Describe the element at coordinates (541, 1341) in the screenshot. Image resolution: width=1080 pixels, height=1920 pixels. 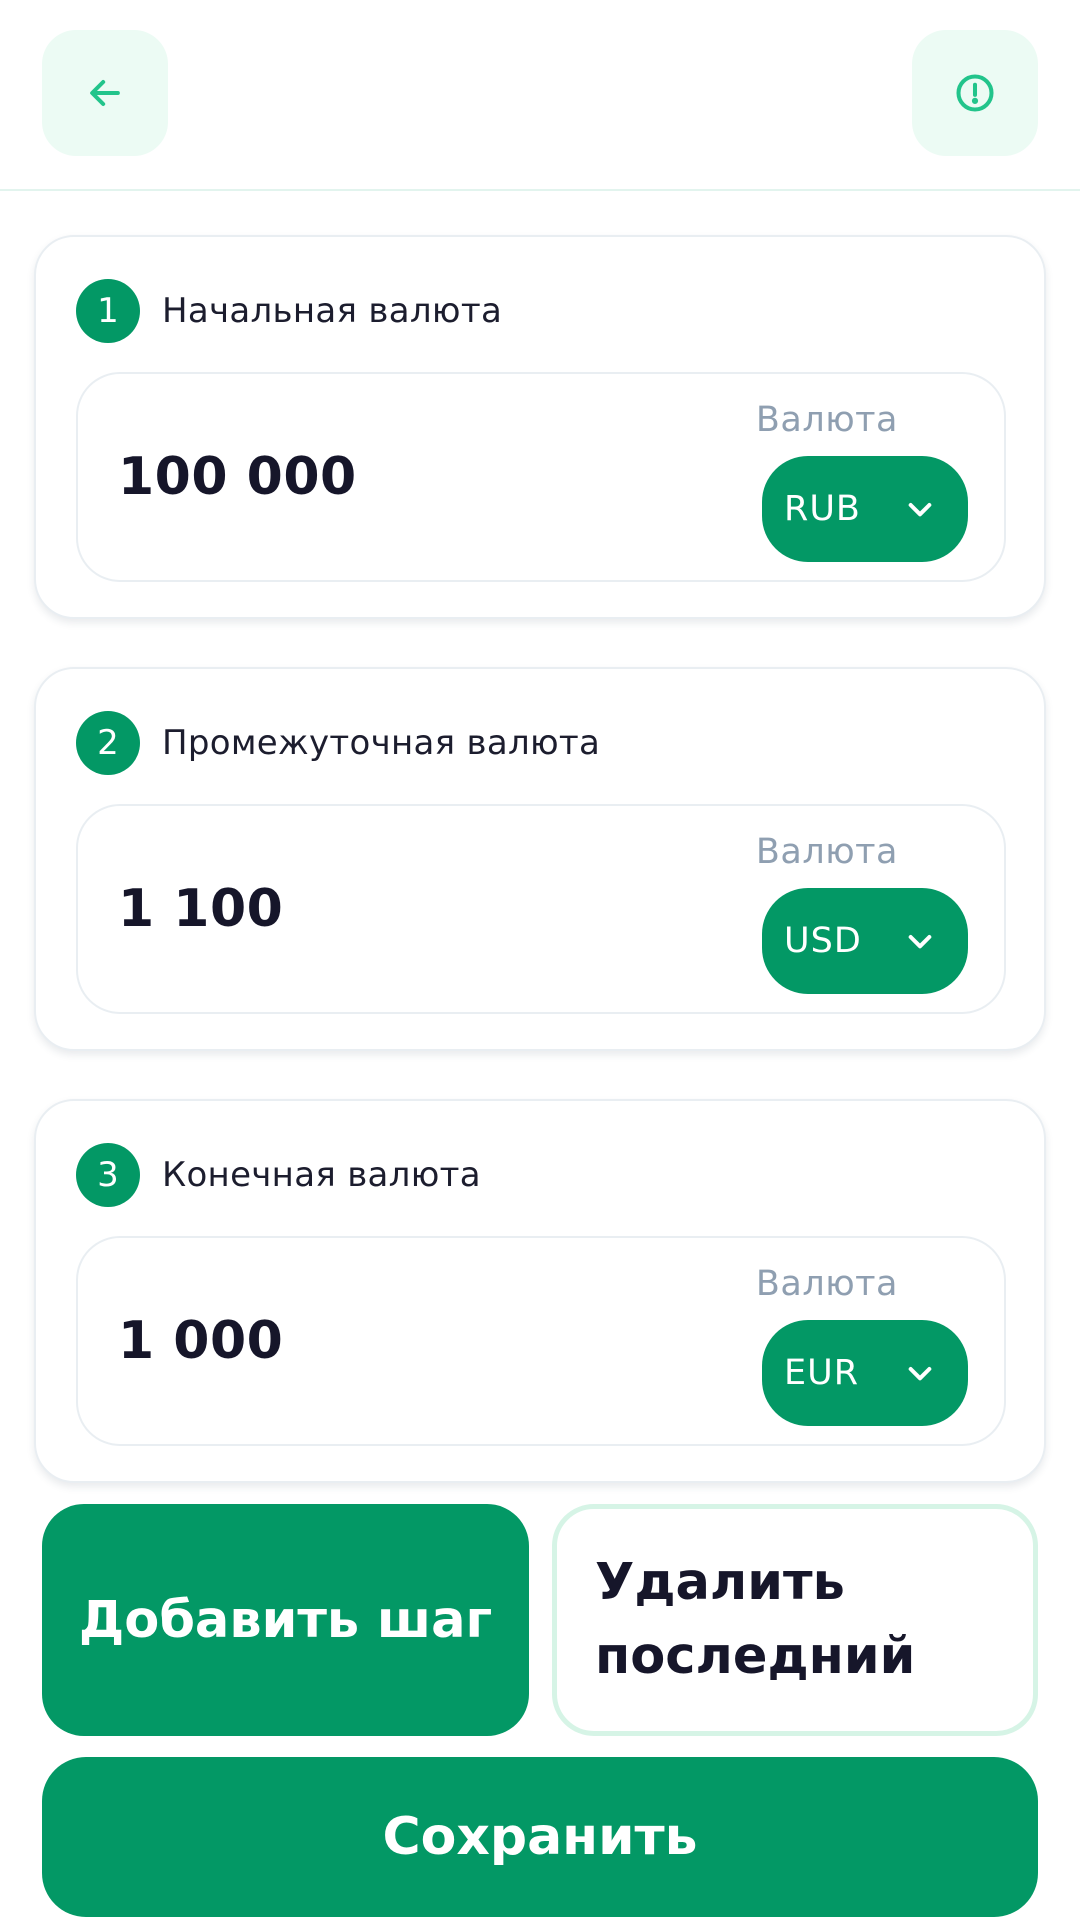
I see `amount-field: 1 000 Валюта EUR` at that location.